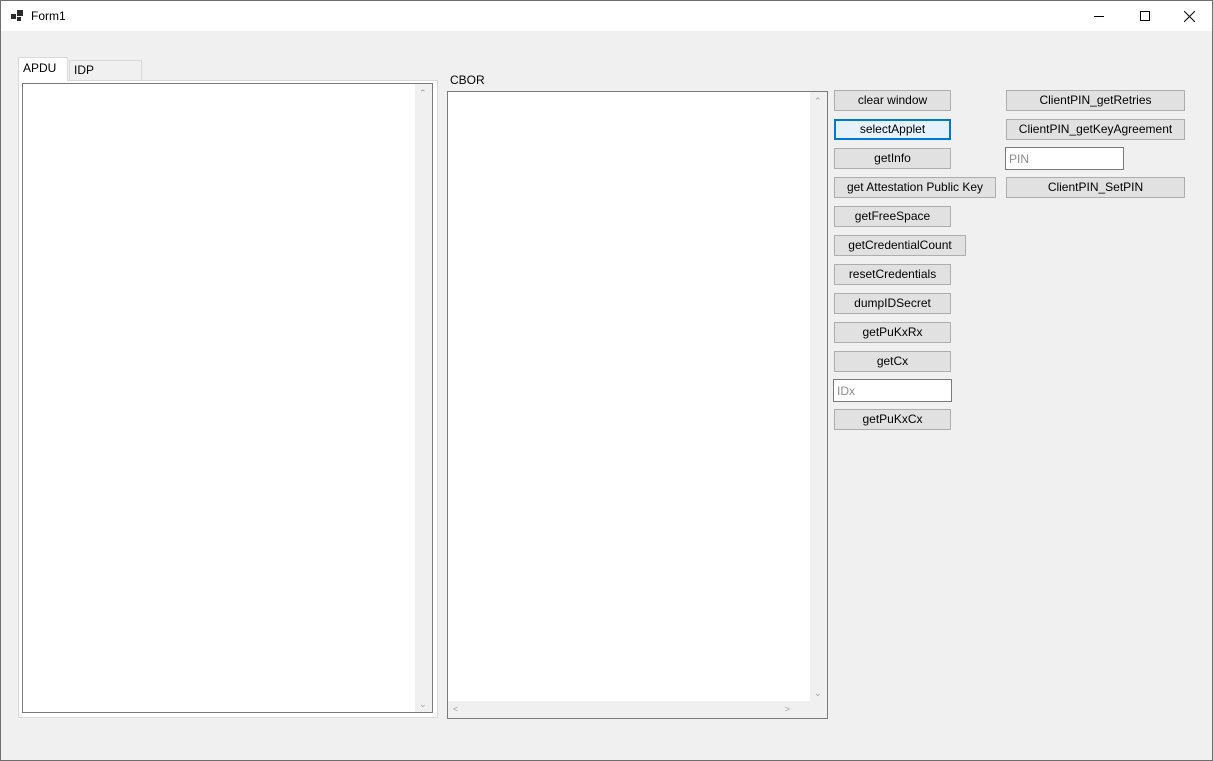 Image resolution: width=1213 pixels, height=761 pixels. I want to click on clientpin-get-key-agreement-button: ClientPIN_getKeyAgreement, so click(1095, 129).